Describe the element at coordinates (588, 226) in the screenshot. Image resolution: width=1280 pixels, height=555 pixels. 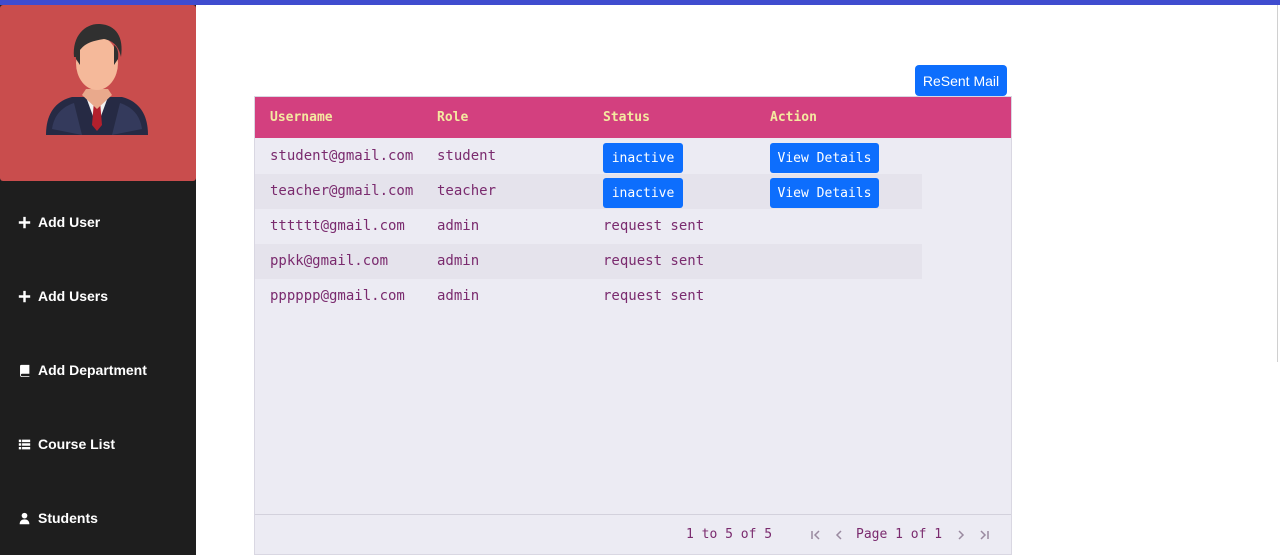
I see `table-row: tttttt@gmail.com admin request sent` at that location.